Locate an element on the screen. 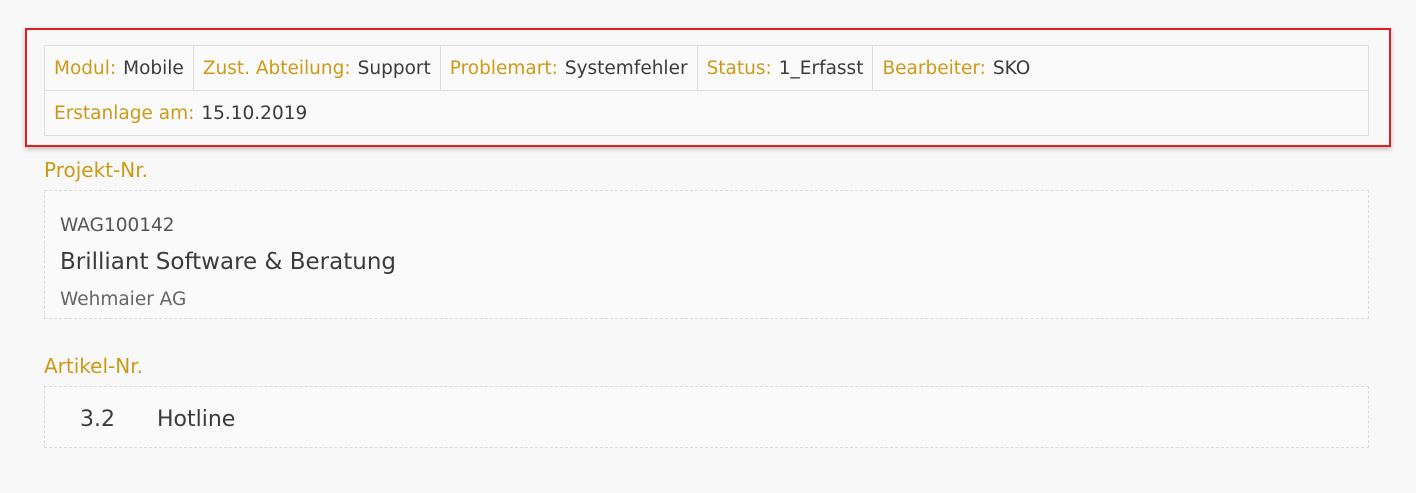 The width and height of the screenshot is (1416, 493). info-cell-status: Status: 1_Erfasst is located at coordinates (786, 68).